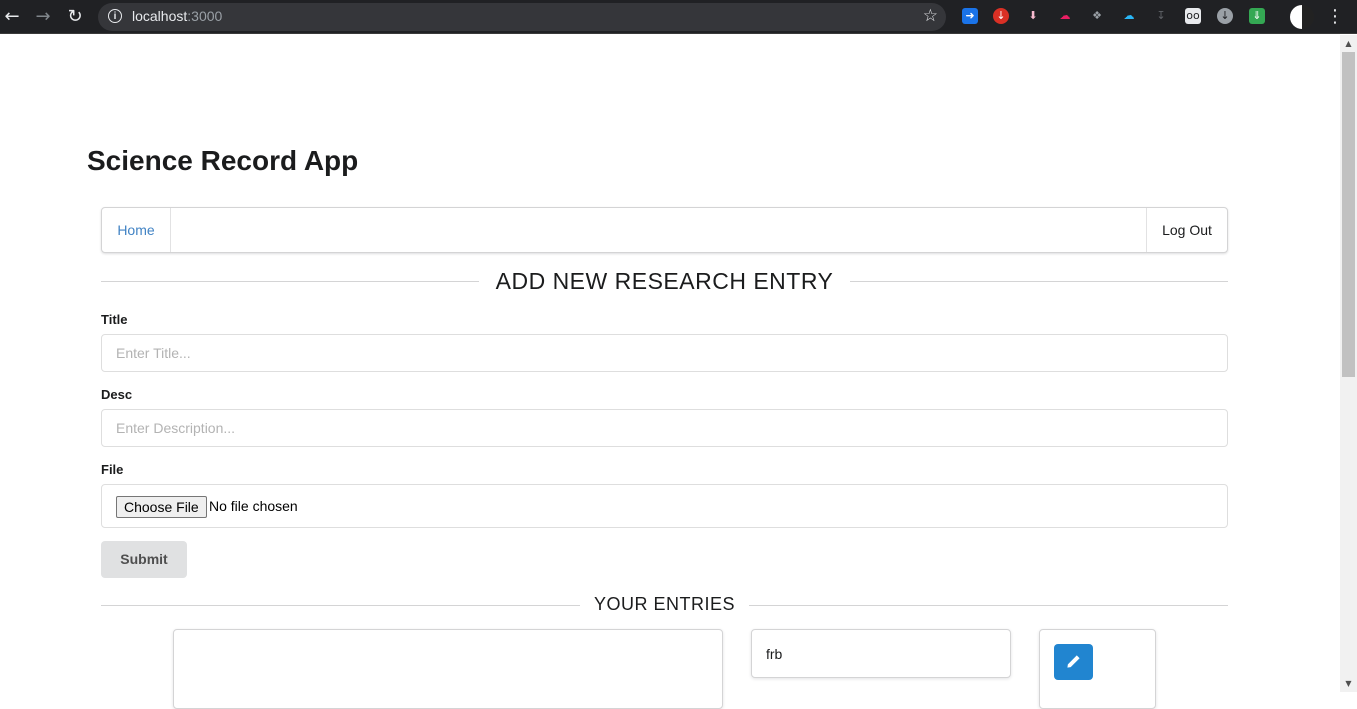  What do you see at coordinates (1129, 16) in the screenshot?
I see `cloud-icon: ☁` at bounding box center [1129, 16].